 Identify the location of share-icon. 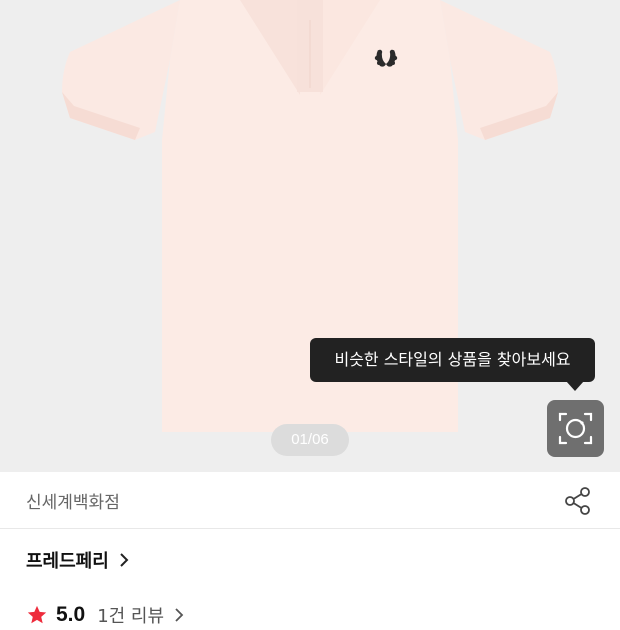
(577, 501).